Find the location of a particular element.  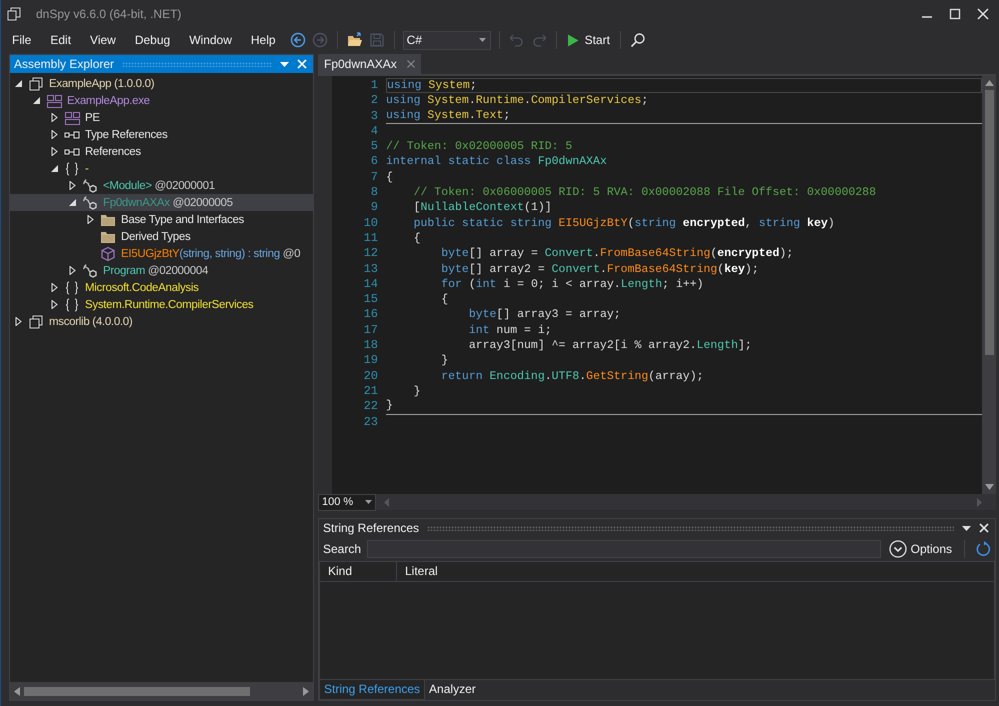

search-icon is located at coordinates (638, 40).